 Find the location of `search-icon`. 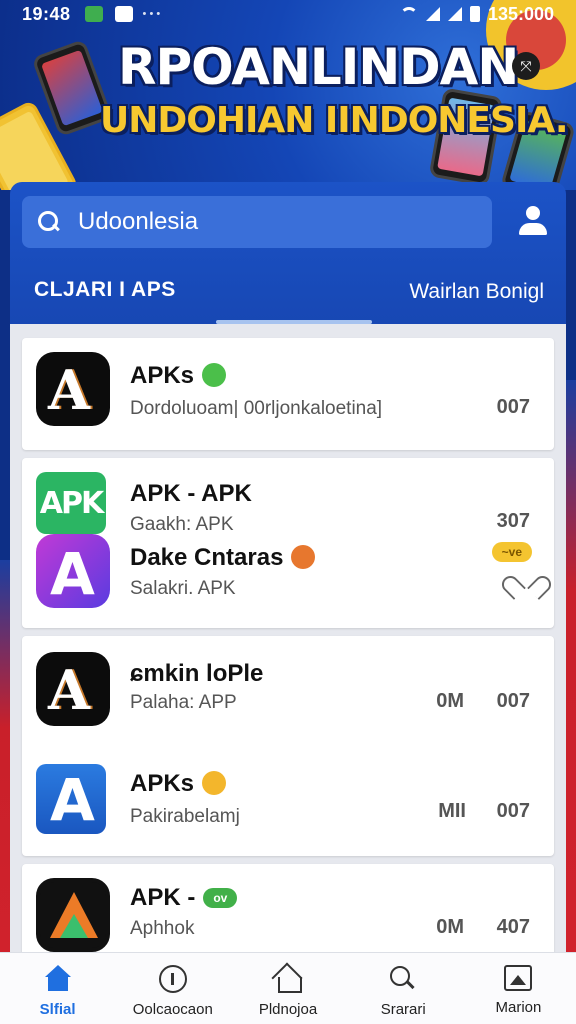

search-icon is located at coordinates (49, 222).